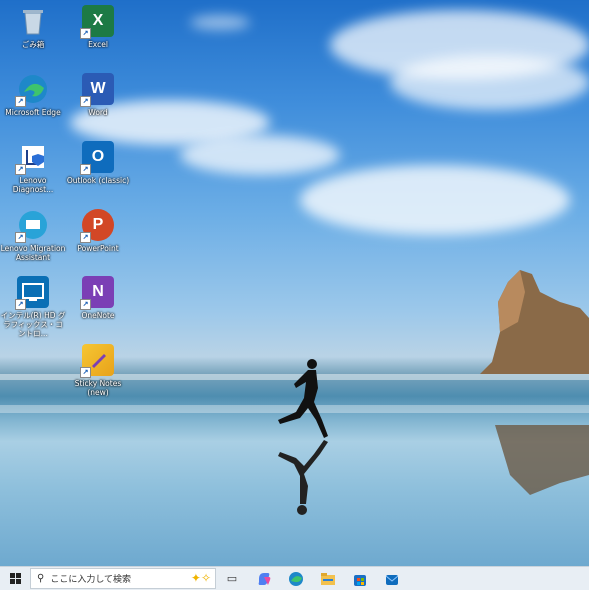 Image resolution: width=589 pixels, height=590 pixels. I want to click on desktop-icon-excel: X ↗ Excel, so click(98, 27).